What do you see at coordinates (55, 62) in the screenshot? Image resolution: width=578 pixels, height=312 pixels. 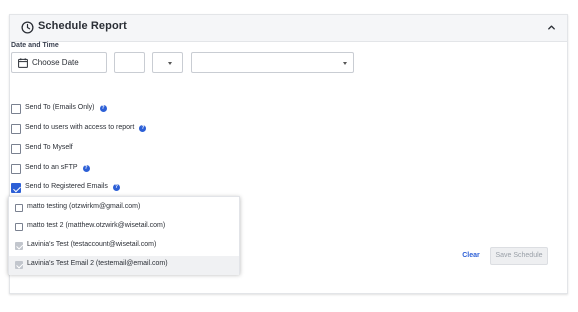 I see `choose-date-label: Choose Date` at bounding box center [55, 62].